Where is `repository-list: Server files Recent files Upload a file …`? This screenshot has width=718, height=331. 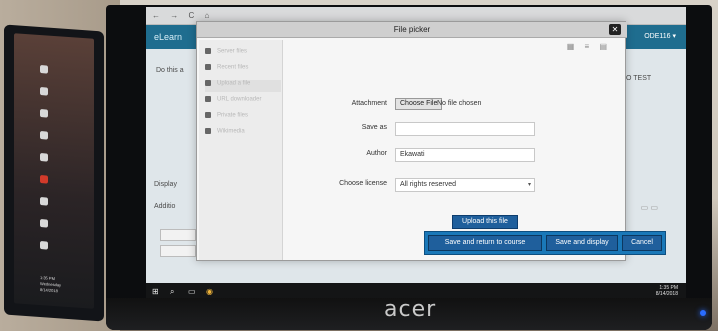
repository-list: Server files Recent files Upload a file … is located at coordinates (241, 150).